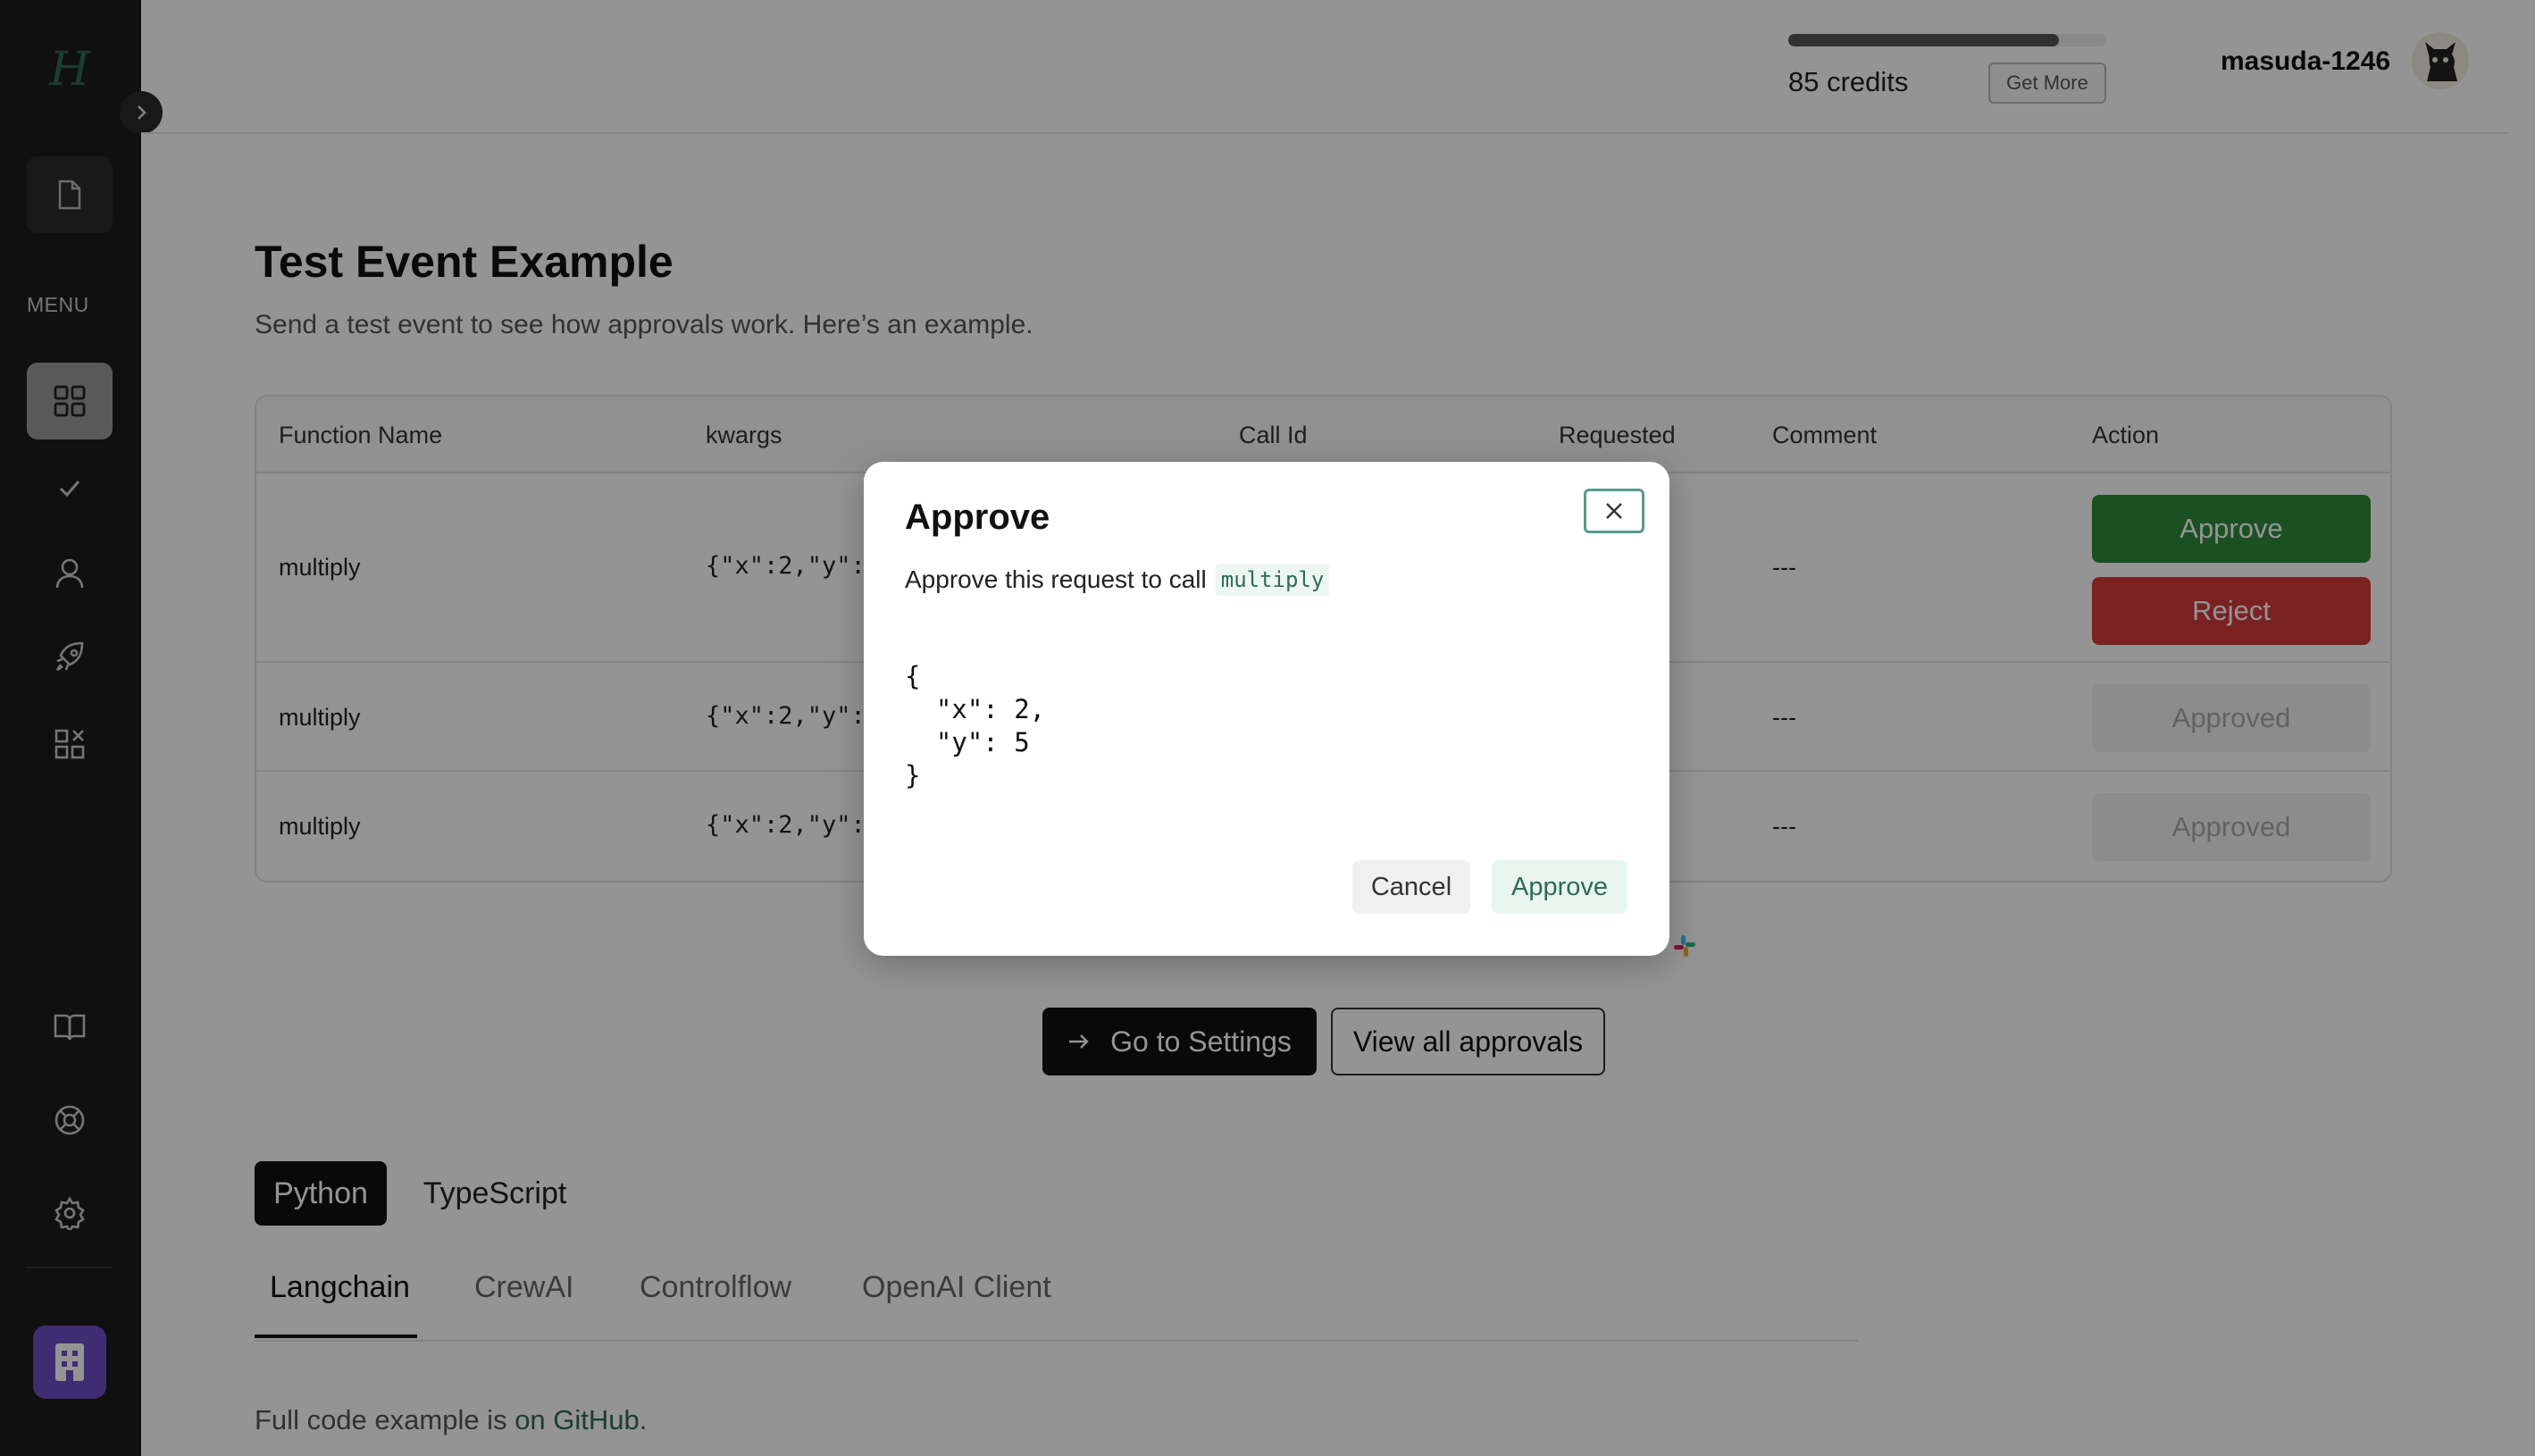  Describe the element at coordinates (1559, 887) in the screenshot. I see `confirm-approve-button: Approve` at that location.